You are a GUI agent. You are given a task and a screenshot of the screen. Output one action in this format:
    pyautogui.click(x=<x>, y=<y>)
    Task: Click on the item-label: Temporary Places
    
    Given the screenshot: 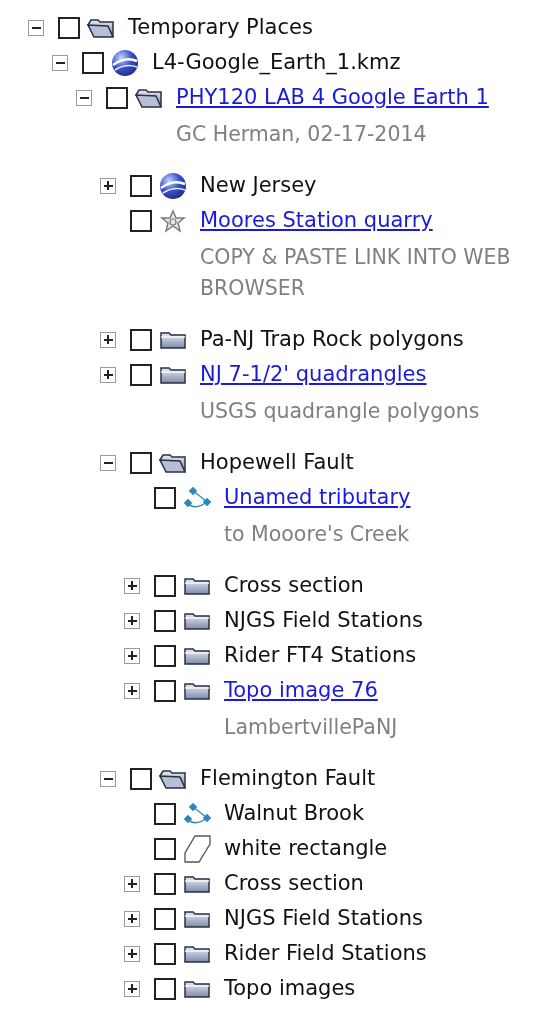 What is the action you would take?
    pyautogui.click(x=220, y=27)
    